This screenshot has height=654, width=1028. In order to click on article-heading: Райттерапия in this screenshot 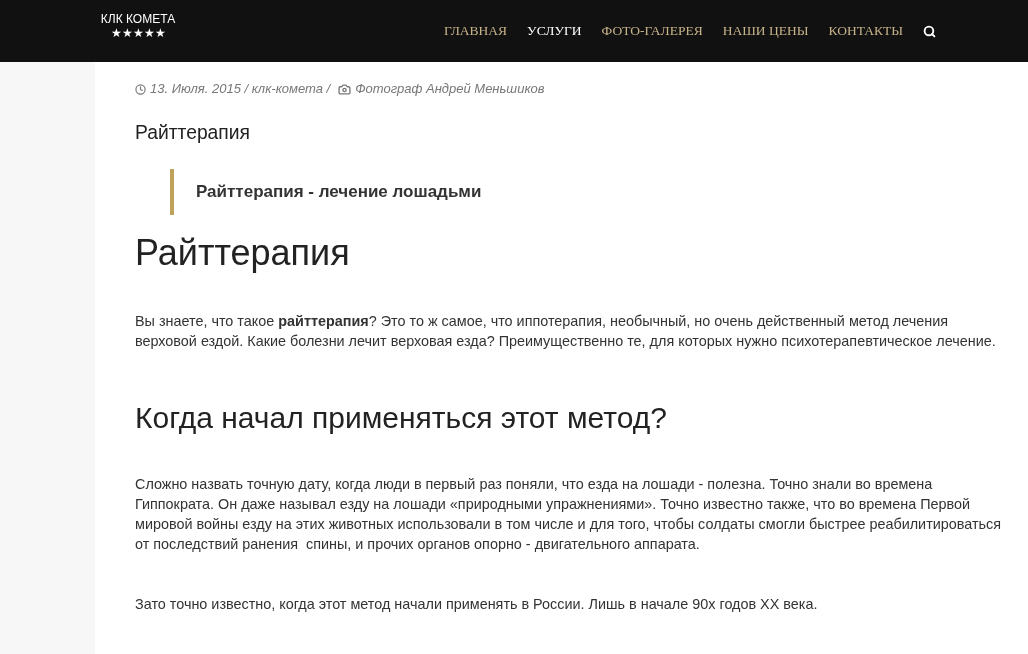, I will do `click(242, 253)`.